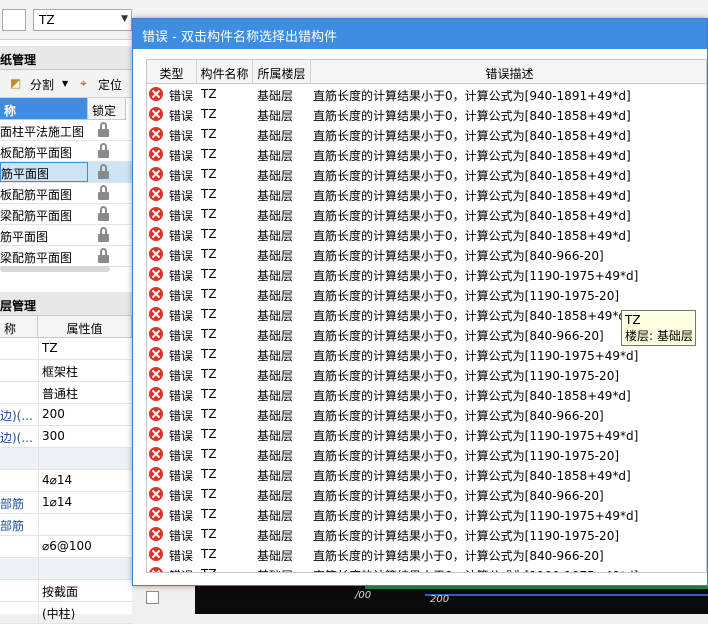 The image size is (708, 624). I want to click on property-row: 普通柱, so click(66, 393).